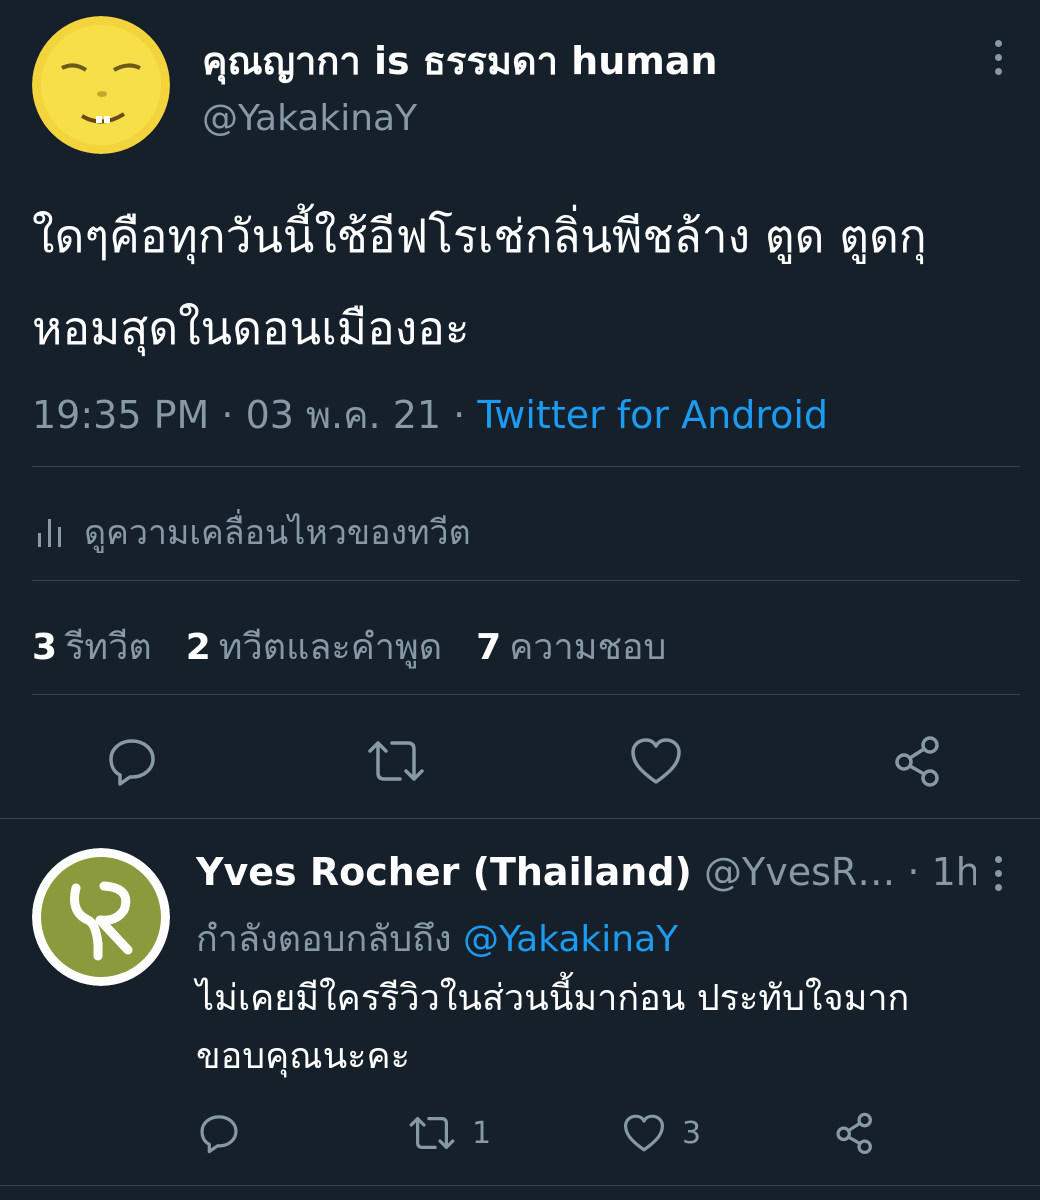  What do you see at coordinates (45, 647) in the screenshot?
I see `retweets-count: 3` at bounding box center [45, 647].